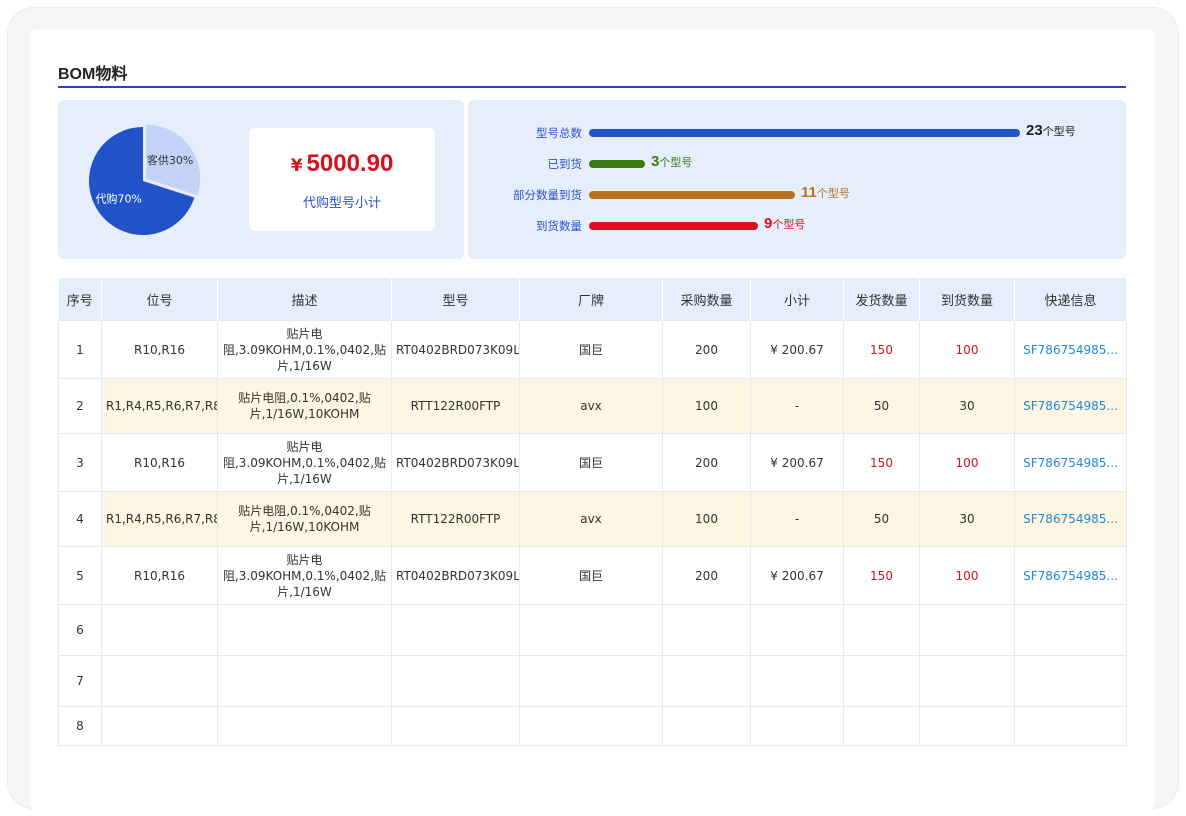  I want to click on column-header: 序号, so click(80, 299).